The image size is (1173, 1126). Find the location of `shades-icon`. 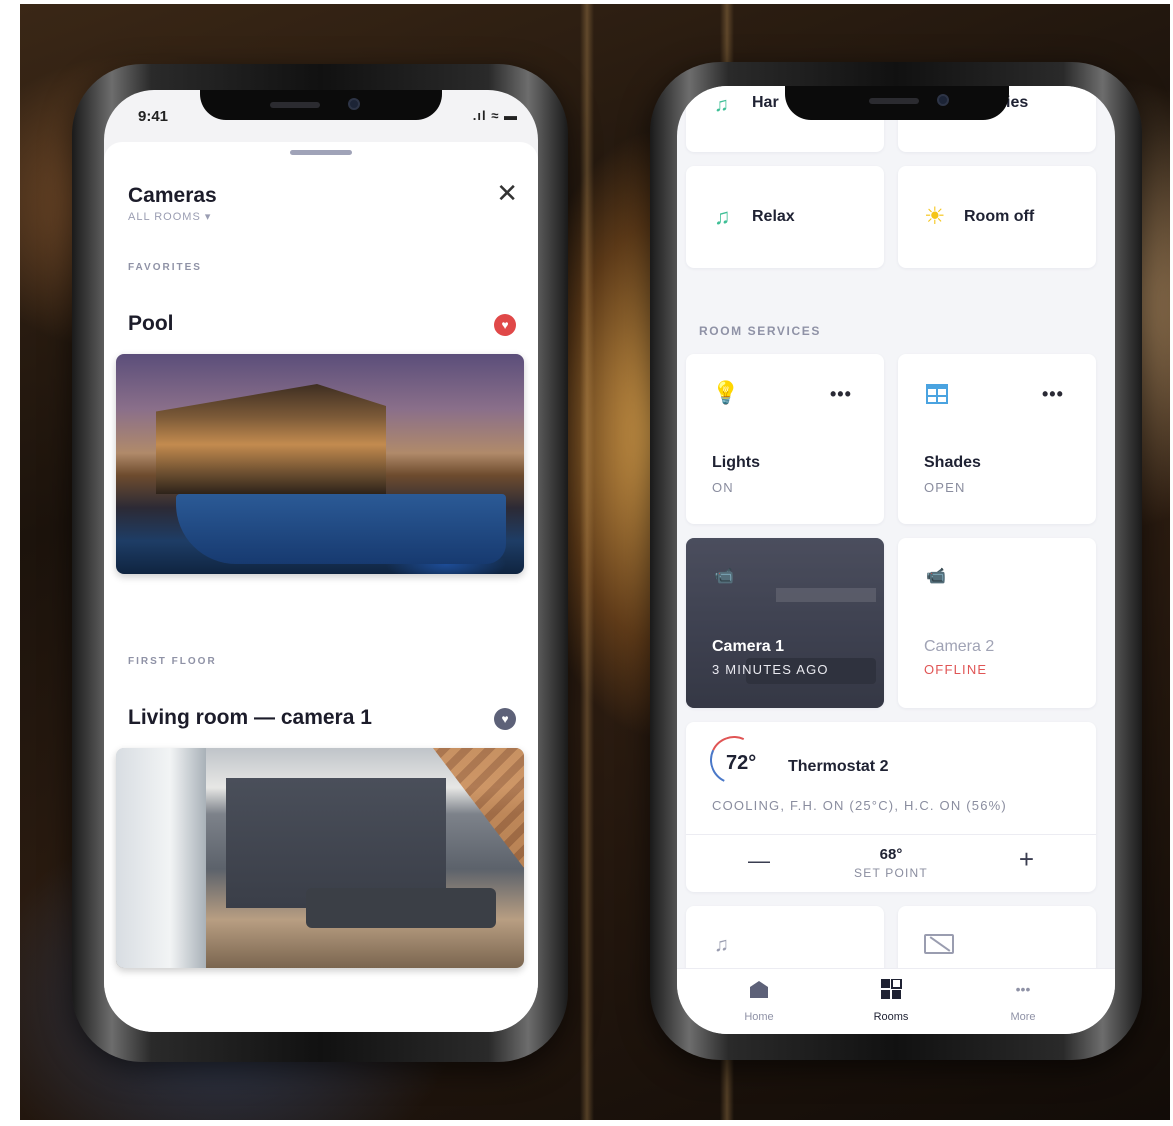

shades-icon is located at coordinates (937, 394).